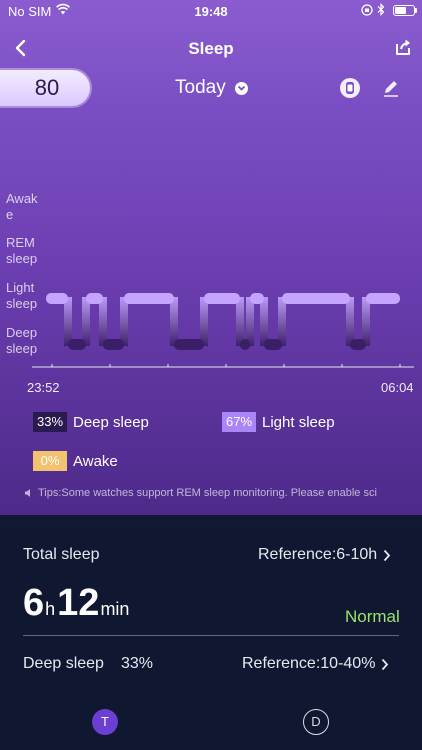 The width and height of the screenshot is (422, 750). What do you see at coordinates (63, 663) in the screenshot?
I see `deep-sleep-summary-label: Deep sleep` at bounding box center [63, 663].